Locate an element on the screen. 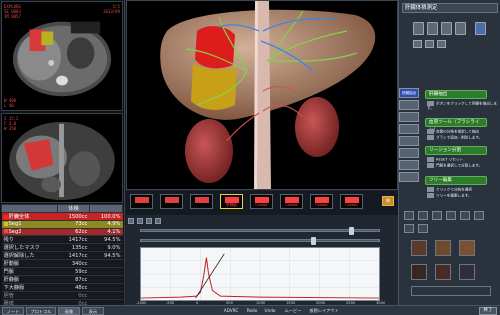 Image resolution: width=500 pixels, height=315 pixels. row-volume: 62cc is located at coordinates (73, 232).